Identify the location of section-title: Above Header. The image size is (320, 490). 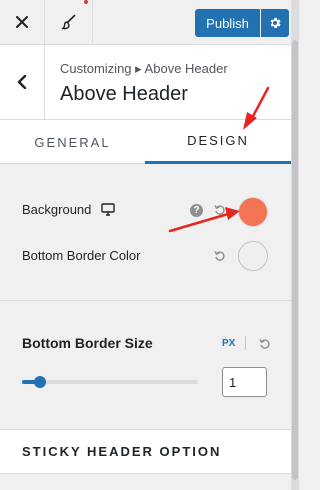
(124, 94).